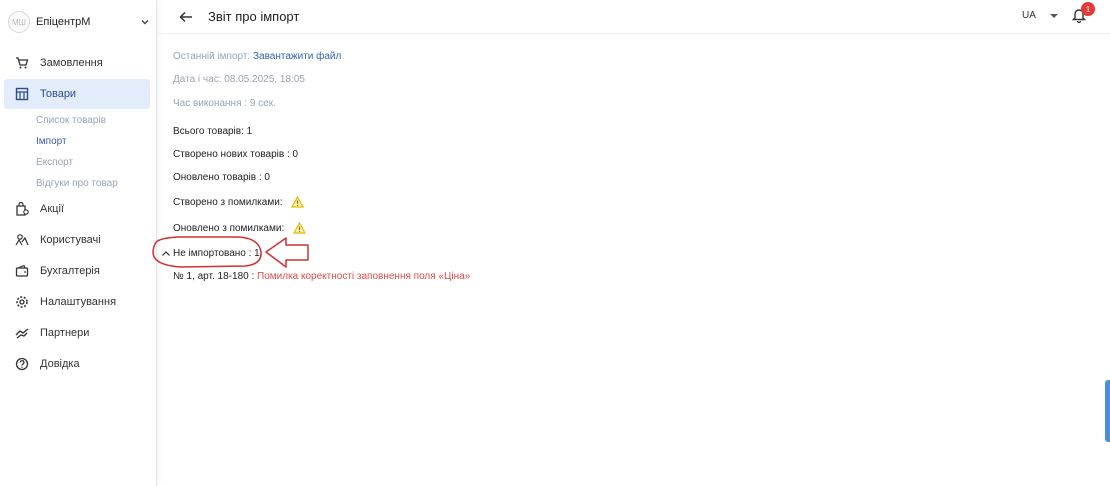  I want to click on annotation-arrow, so click(287, 252).